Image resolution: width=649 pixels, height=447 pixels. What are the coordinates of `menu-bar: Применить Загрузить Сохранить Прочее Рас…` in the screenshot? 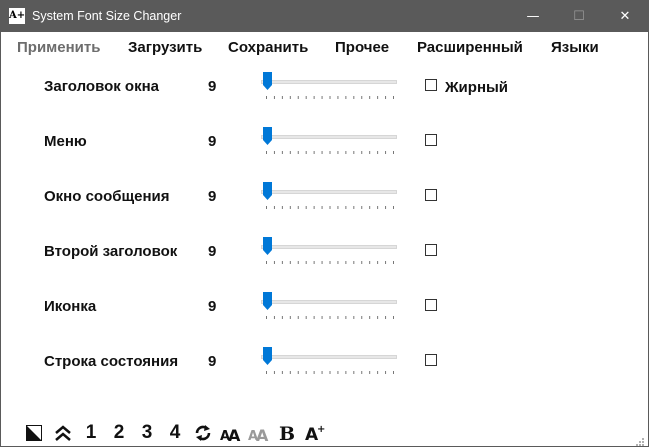 It's located at (324, 48).